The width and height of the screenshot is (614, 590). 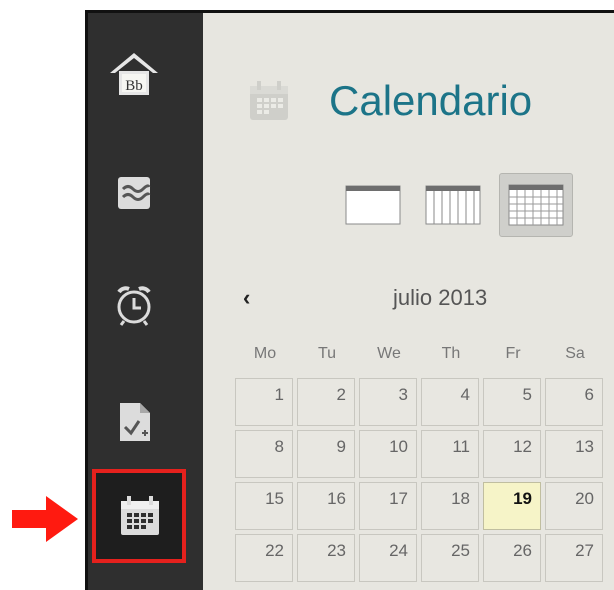 What do you see at coordinates (512, 506) in the screenshot?
I see `today-cell: 19` at bounding box center [512, 506].